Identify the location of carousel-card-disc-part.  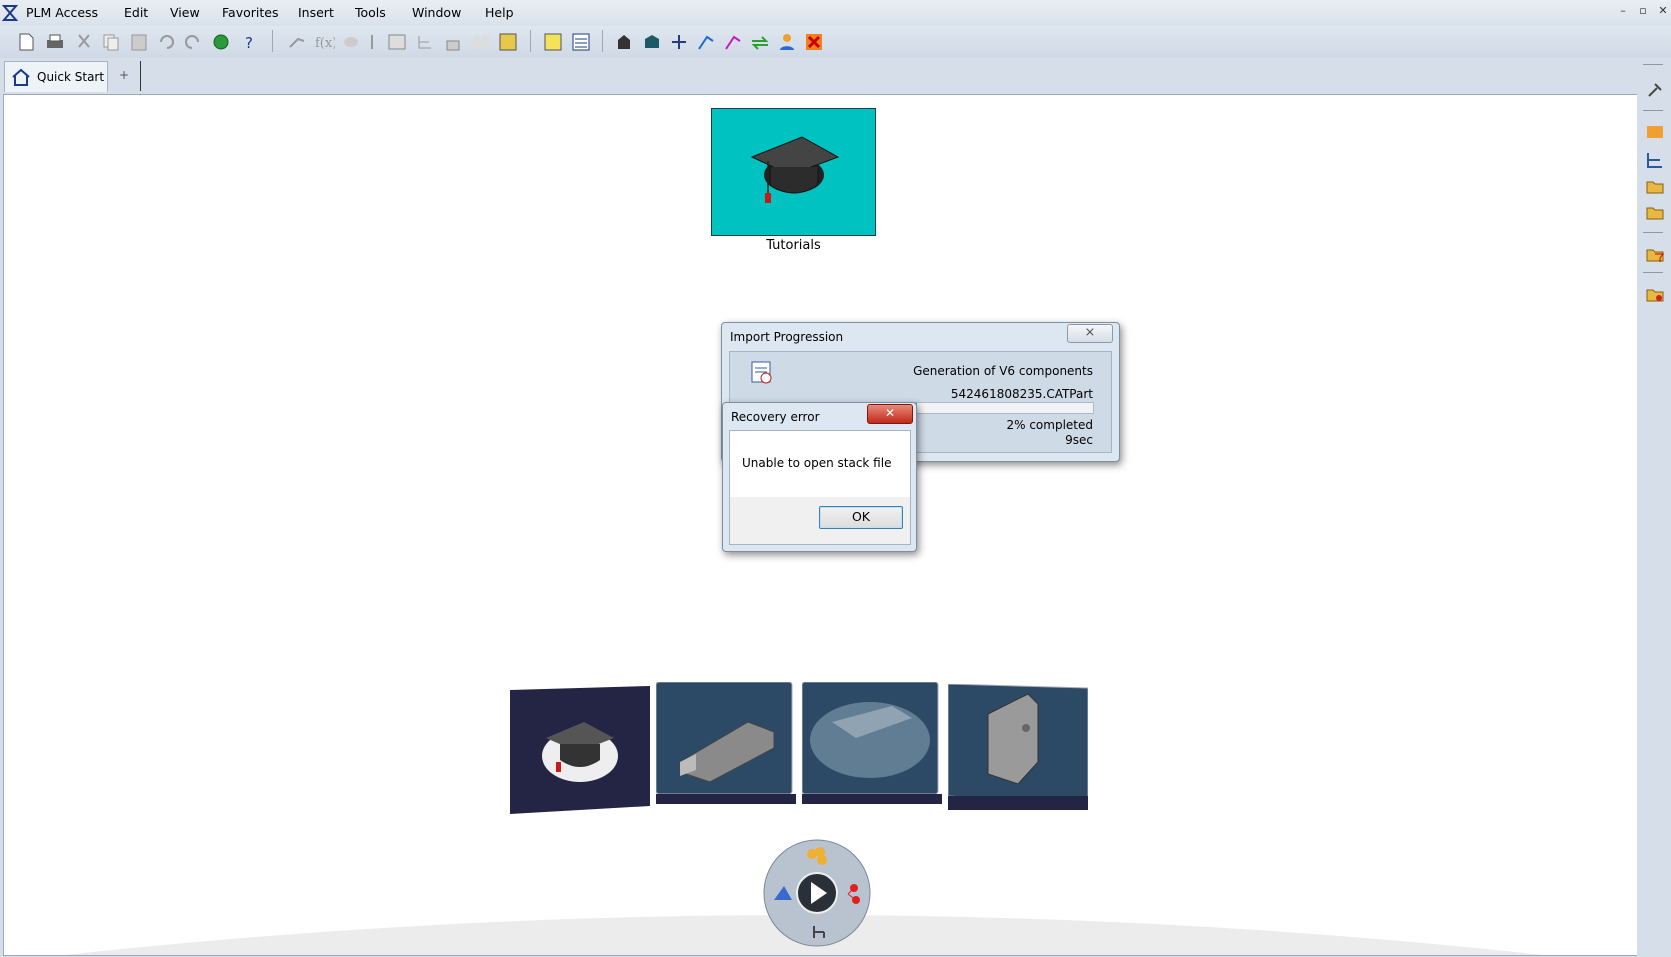
(871, 743).